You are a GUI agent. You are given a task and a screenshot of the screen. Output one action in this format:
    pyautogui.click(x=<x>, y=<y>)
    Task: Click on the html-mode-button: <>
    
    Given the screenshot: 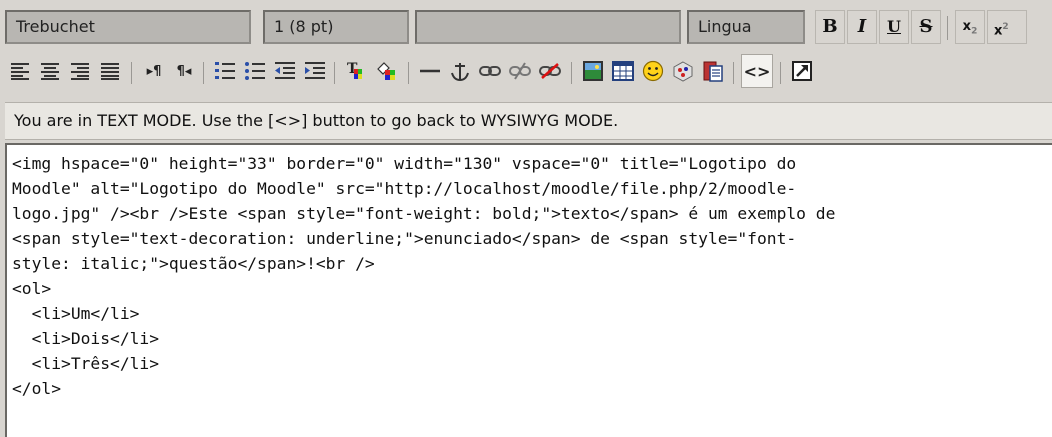 What is the action you would take?
    pyautogui.click(x=757, y=71)
    